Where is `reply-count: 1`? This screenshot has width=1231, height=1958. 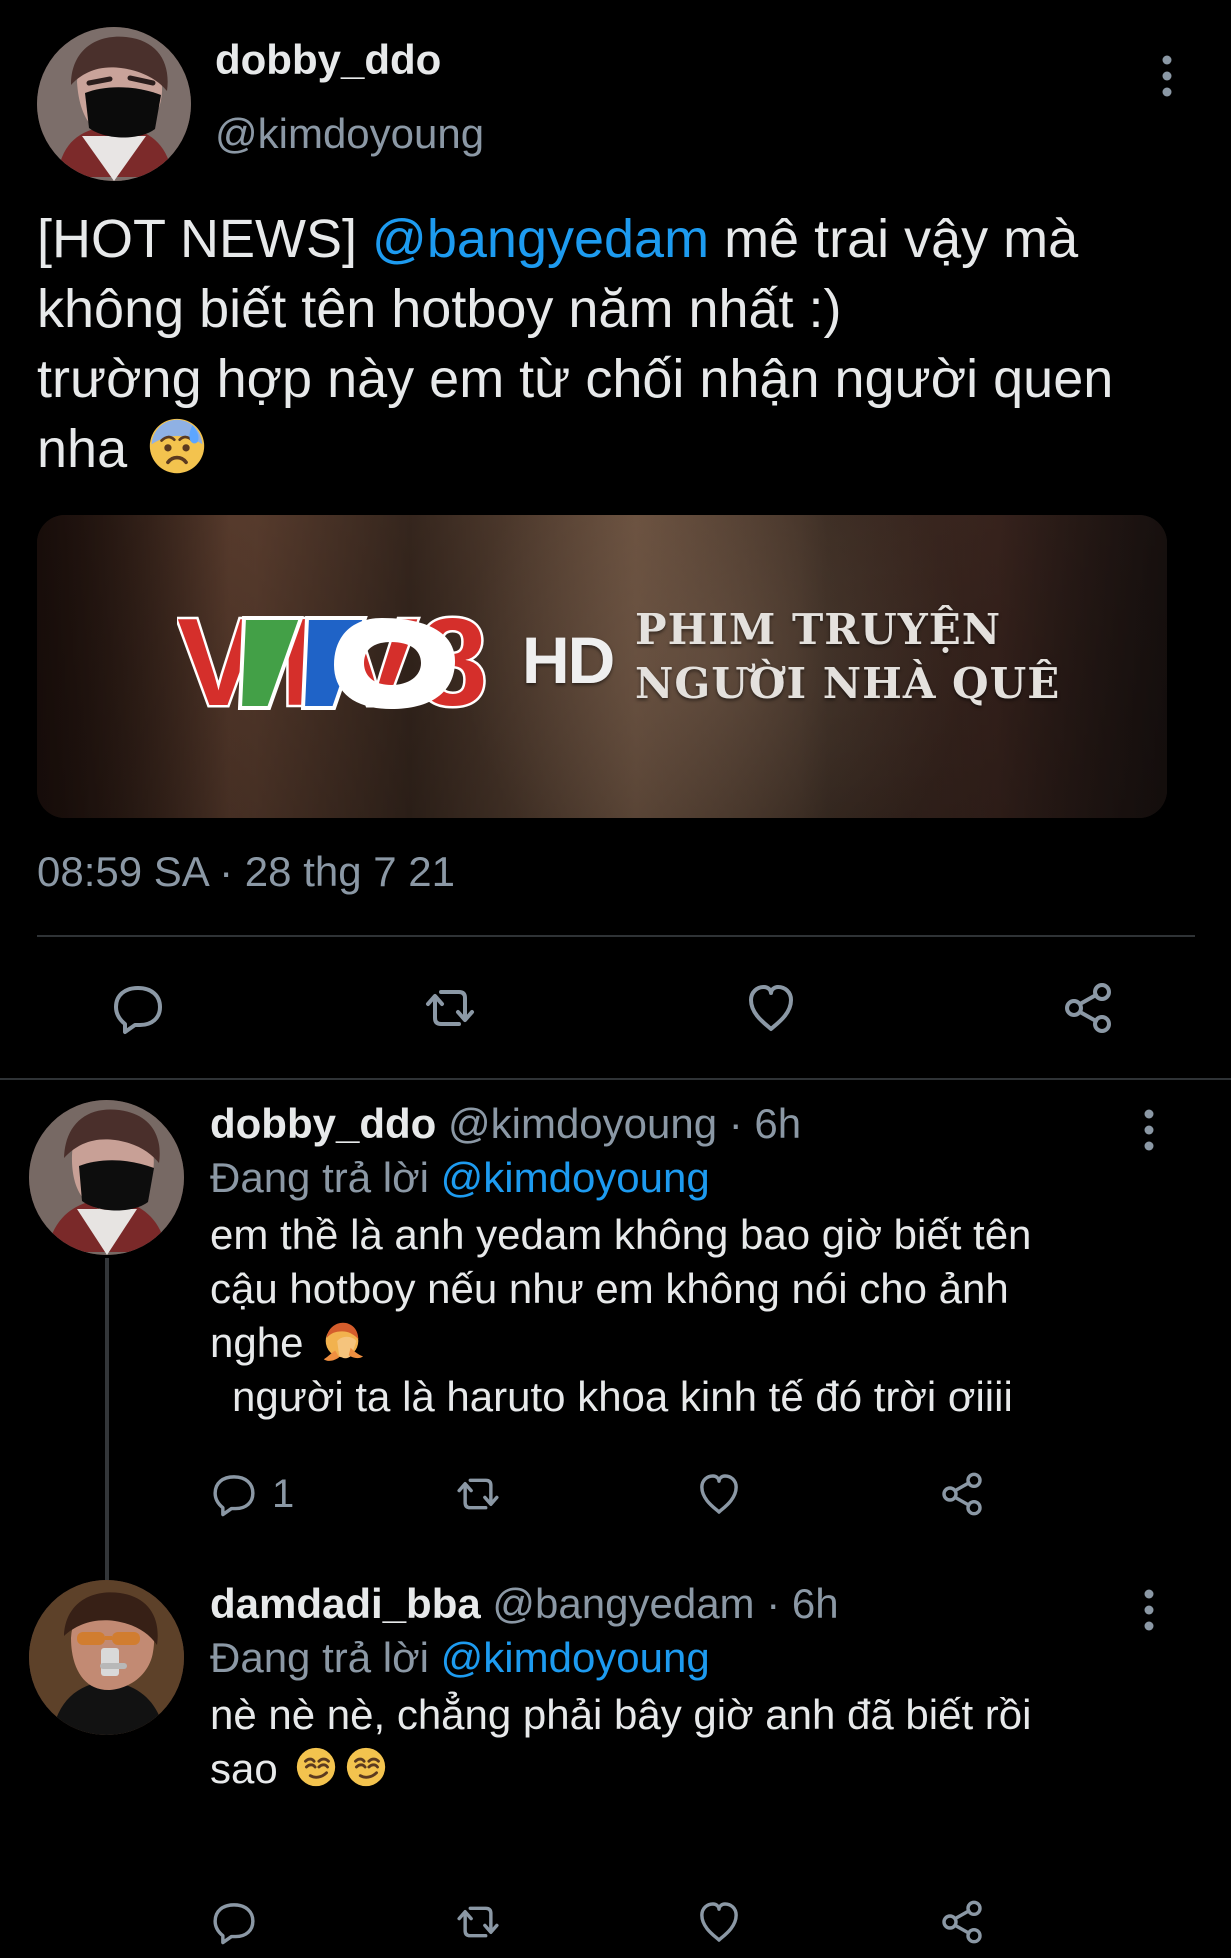
reply-count: 1 is located at coordinates (283, 1494).